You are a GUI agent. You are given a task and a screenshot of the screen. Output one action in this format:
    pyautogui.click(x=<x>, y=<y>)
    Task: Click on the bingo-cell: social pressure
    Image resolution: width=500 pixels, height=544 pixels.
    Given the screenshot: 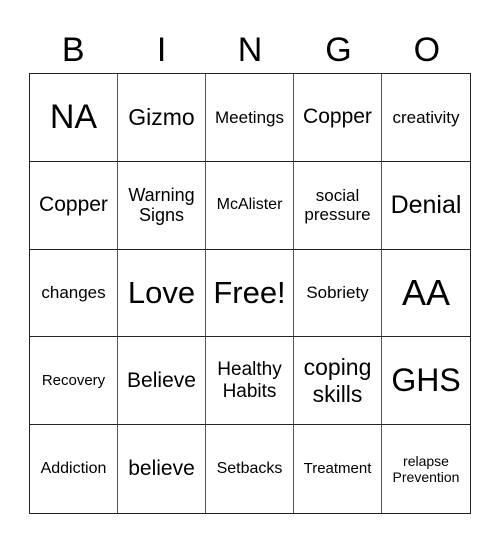 What is the action you would take?
    pyautogui.click(x=338, y=205)
    